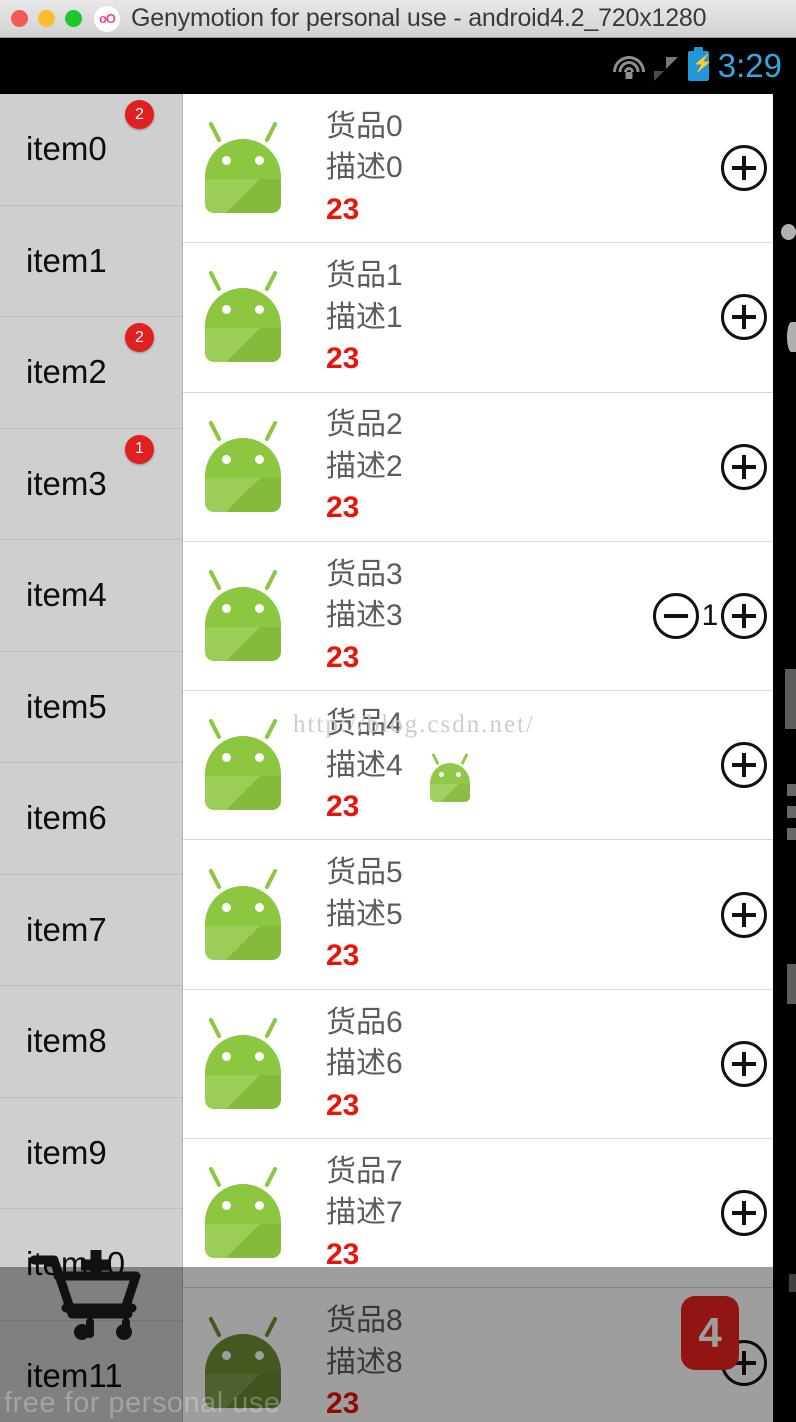 This screenshot has height=1422, width=796. What do you see at coordinates (91, 261) in the screenshot?
I see `sidebar-item-item1: item1` at bounding box center [91, 261].